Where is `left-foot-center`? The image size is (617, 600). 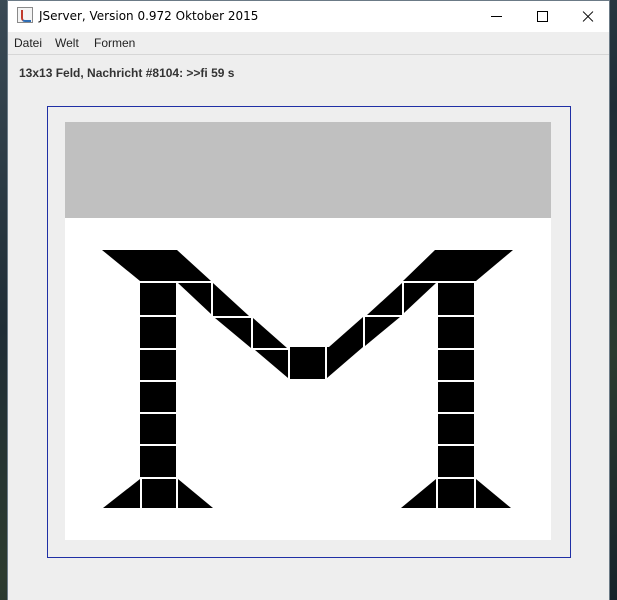
left-foot-center is located at coordinates (159, 493).